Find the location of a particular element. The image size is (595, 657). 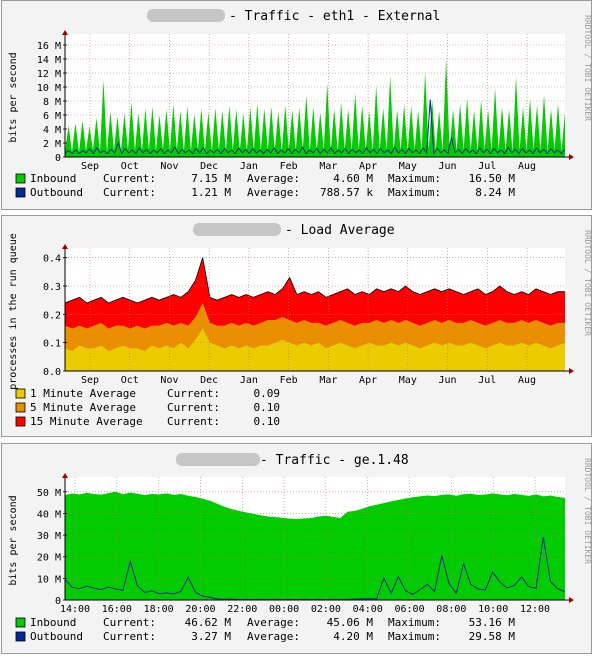

legend-maximum-value: 53.16 M is located at coordinates (492, 622).